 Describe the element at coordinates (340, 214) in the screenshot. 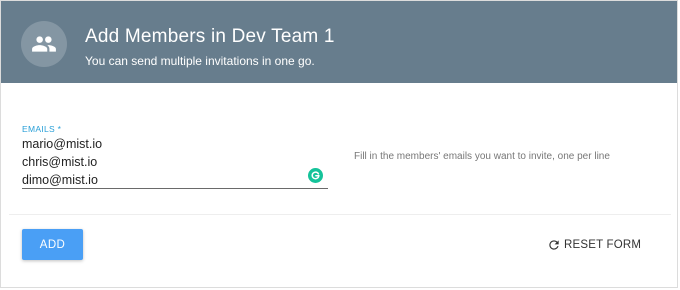

I see `form-divider` at that location.